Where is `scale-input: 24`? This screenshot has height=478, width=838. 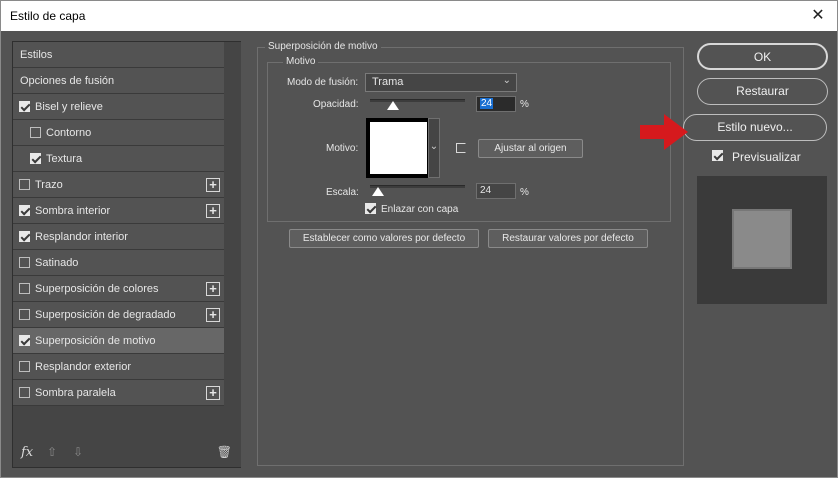 scale-input: 24 is located at coordinates (496, 191).